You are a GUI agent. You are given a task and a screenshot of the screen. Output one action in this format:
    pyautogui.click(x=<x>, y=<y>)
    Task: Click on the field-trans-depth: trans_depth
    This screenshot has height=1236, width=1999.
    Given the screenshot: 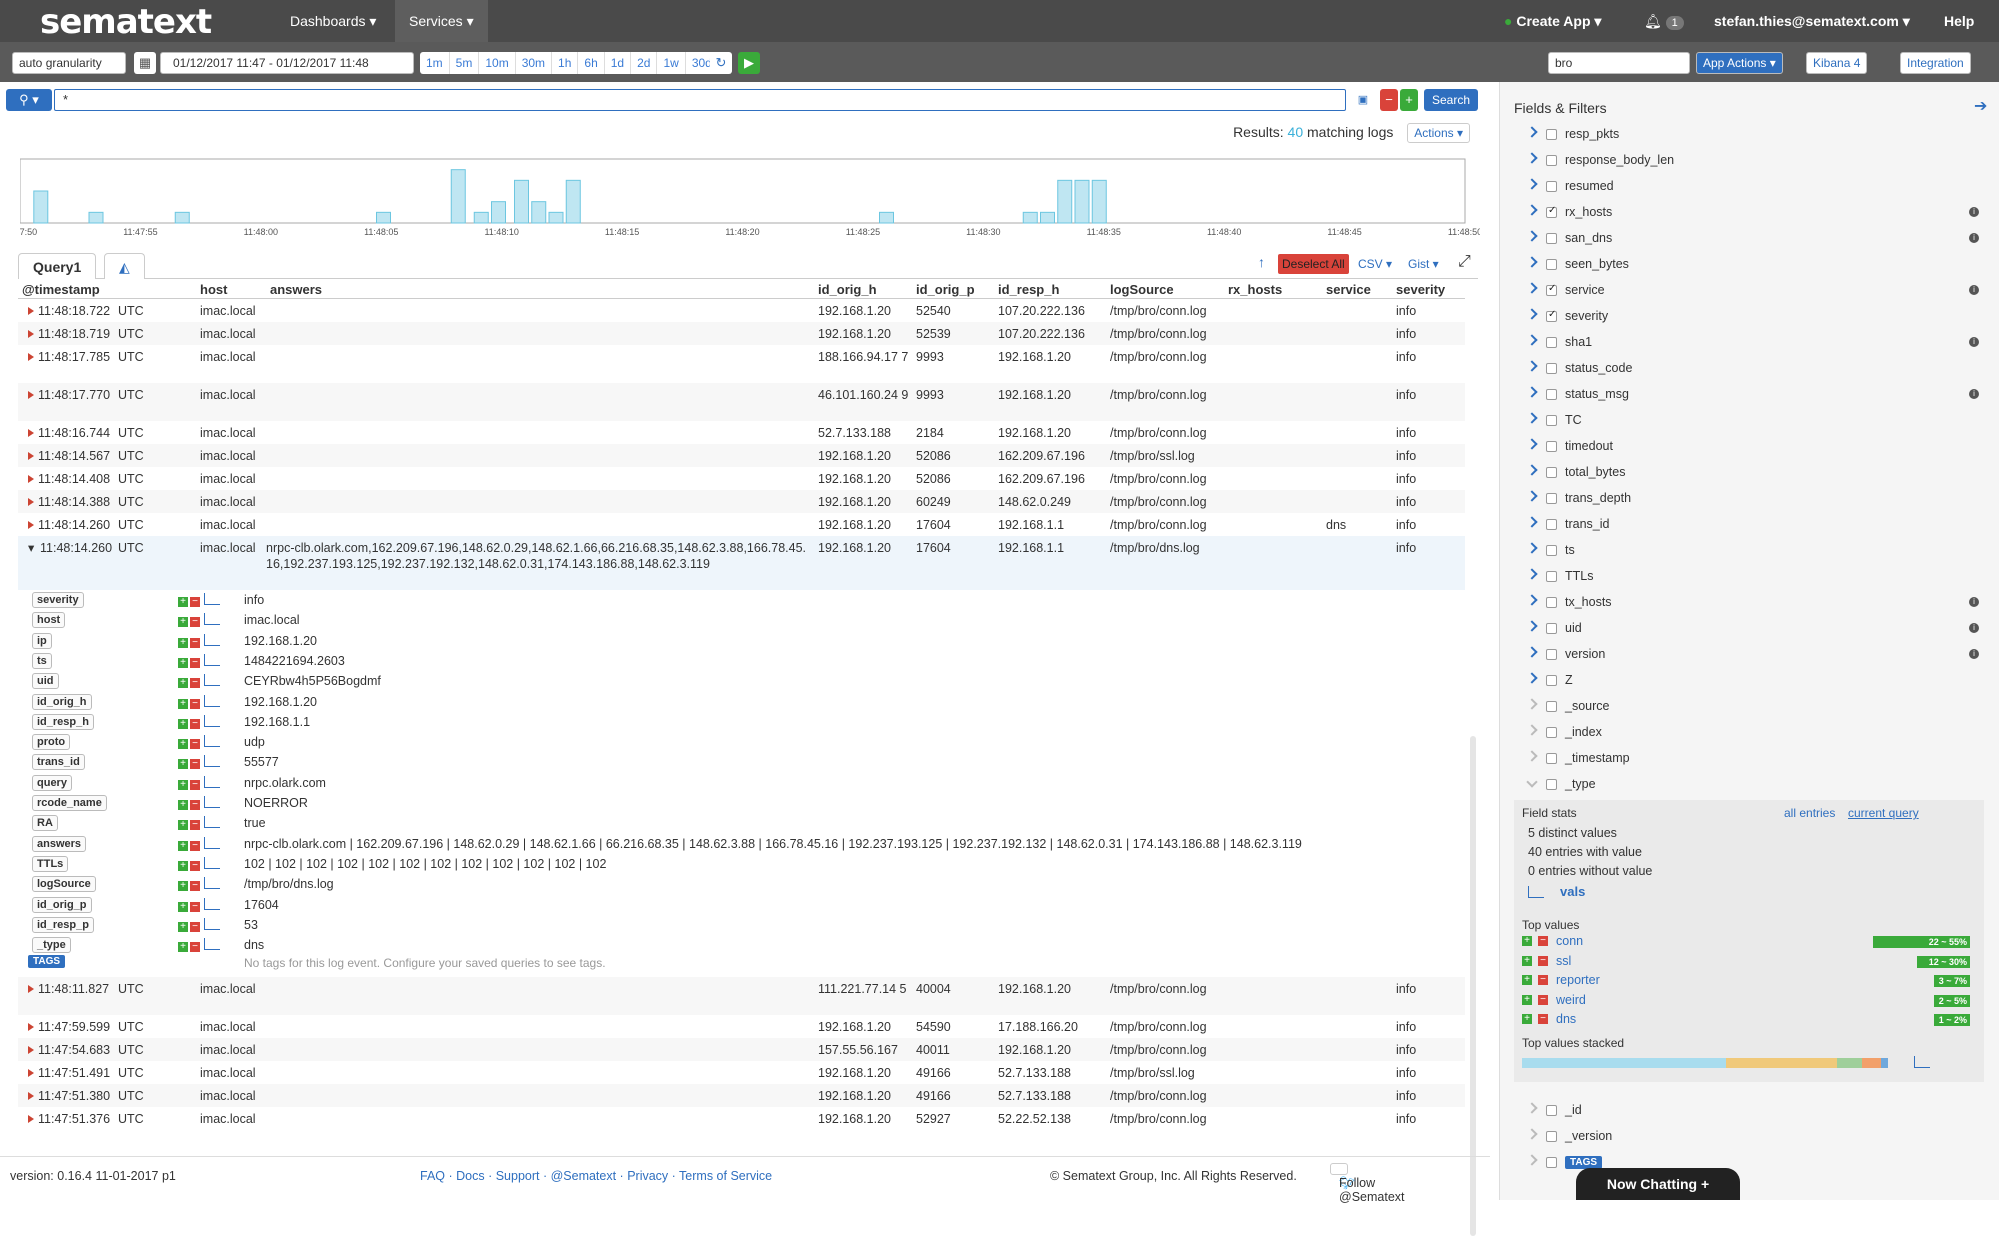 What is the action you would take?
    pyautogui.click(x=1749, y=499)
    